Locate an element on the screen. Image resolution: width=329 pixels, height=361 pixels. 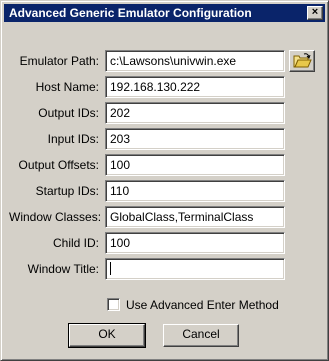
browse-button is located at coordinates (302, 61).